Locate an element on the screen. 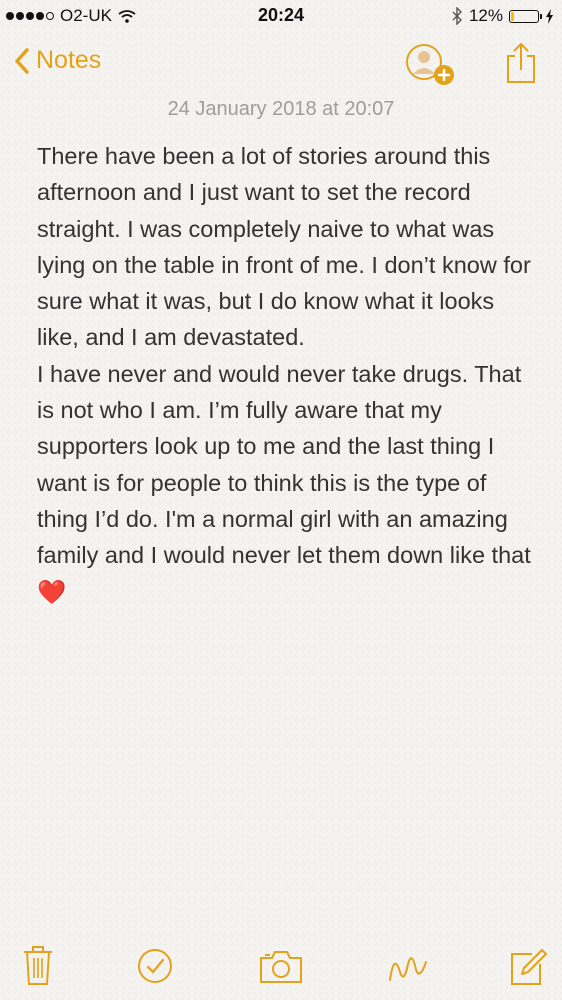 The image size is (562, 1000). status-right: 12% is located at coordinates (502, 16).